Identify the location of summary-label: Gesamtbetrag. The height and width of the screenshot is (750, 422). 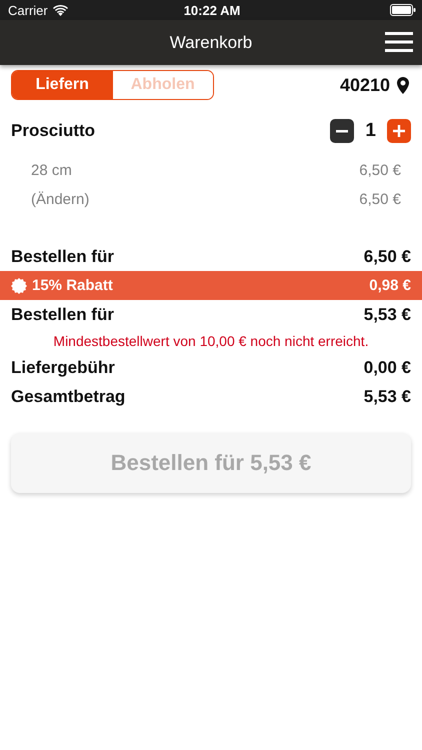
(68, 396).